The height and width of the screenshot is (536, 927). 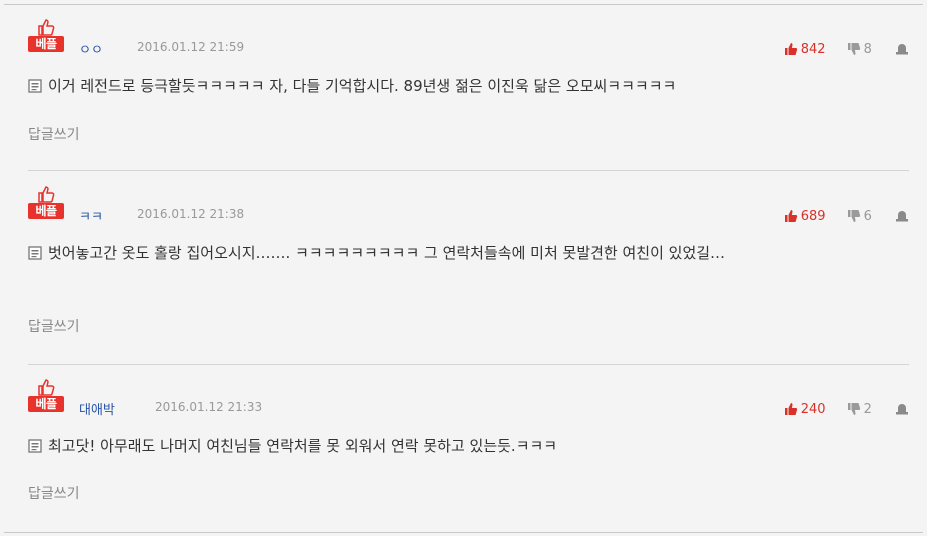 What do you see at coordinates (91, 215) in the screenshot?
I see `comment-author: ㅋㅋ` at bounding box center [91, 215].